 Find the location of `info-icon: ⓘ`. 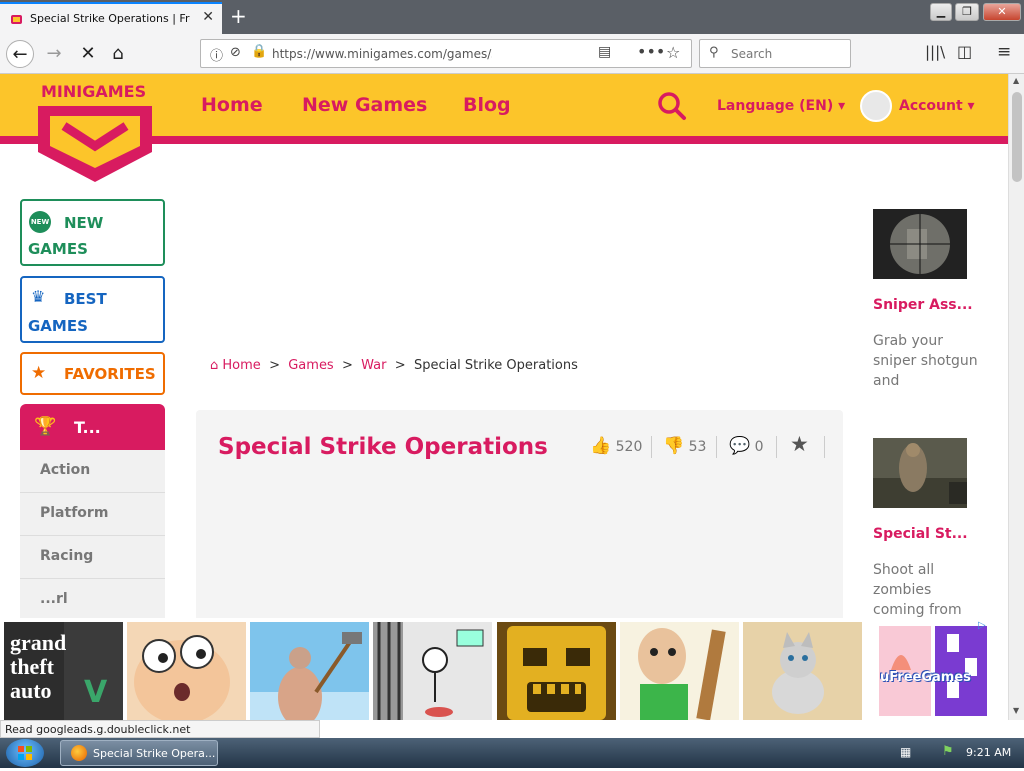

info-icon: ⓘ is located at coordinates (216, 54).